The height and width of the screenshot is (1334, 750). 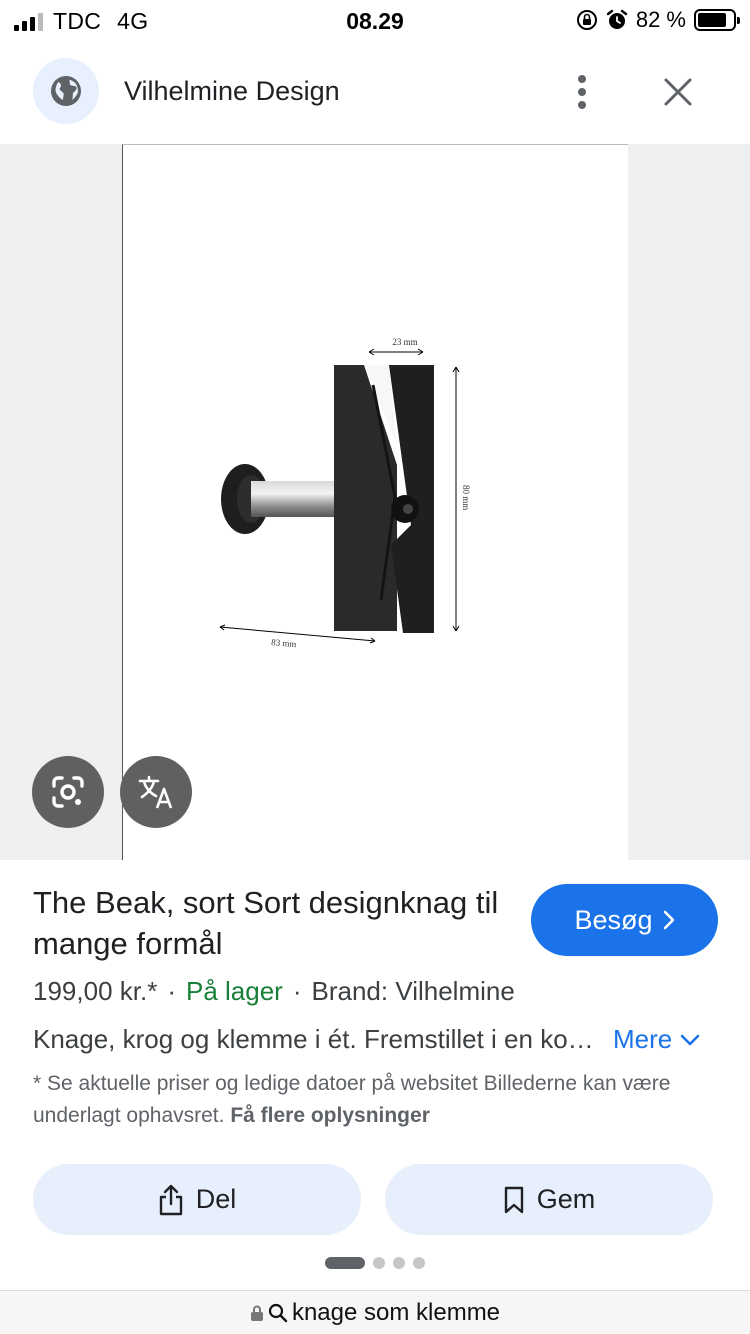 What do you see at coordinates (613, 919) in the screenshot?
I see `visit-button-label: Besøg` at bounding box center [613, 919].